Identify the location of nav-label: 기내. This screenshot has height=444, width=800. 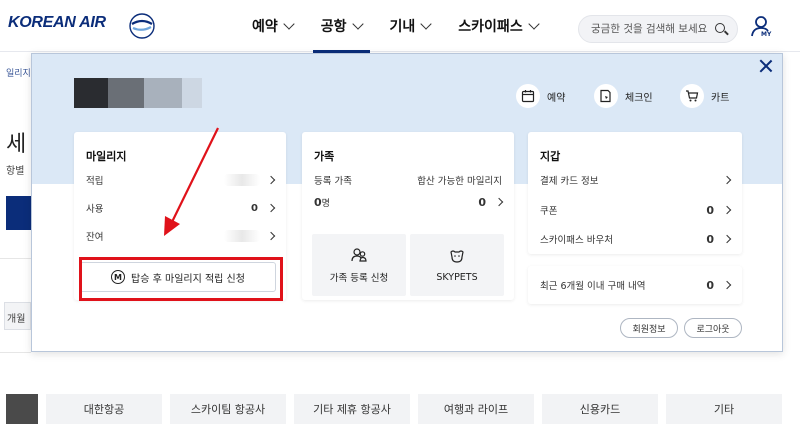
(402, 27).